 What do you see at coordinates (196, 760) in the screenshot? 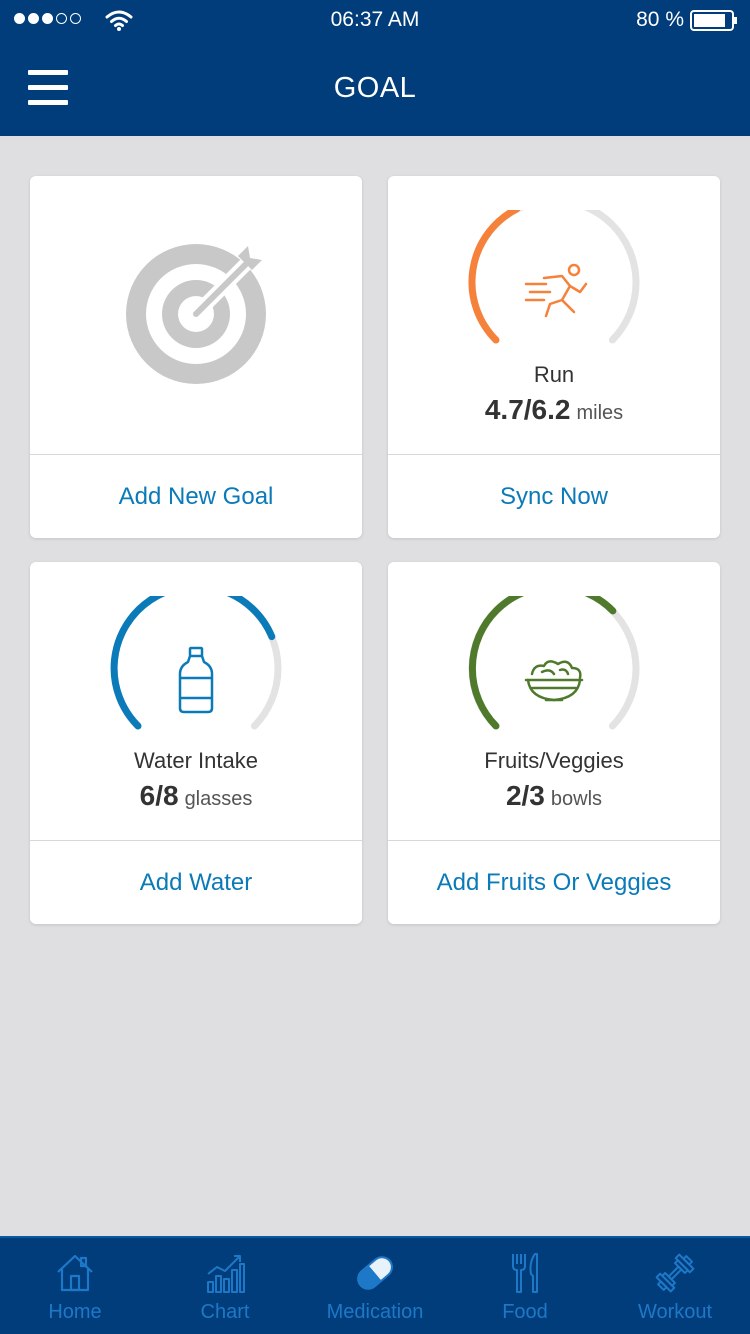
I see `goal-name: Water Intake` at bounding box center [196, 760].